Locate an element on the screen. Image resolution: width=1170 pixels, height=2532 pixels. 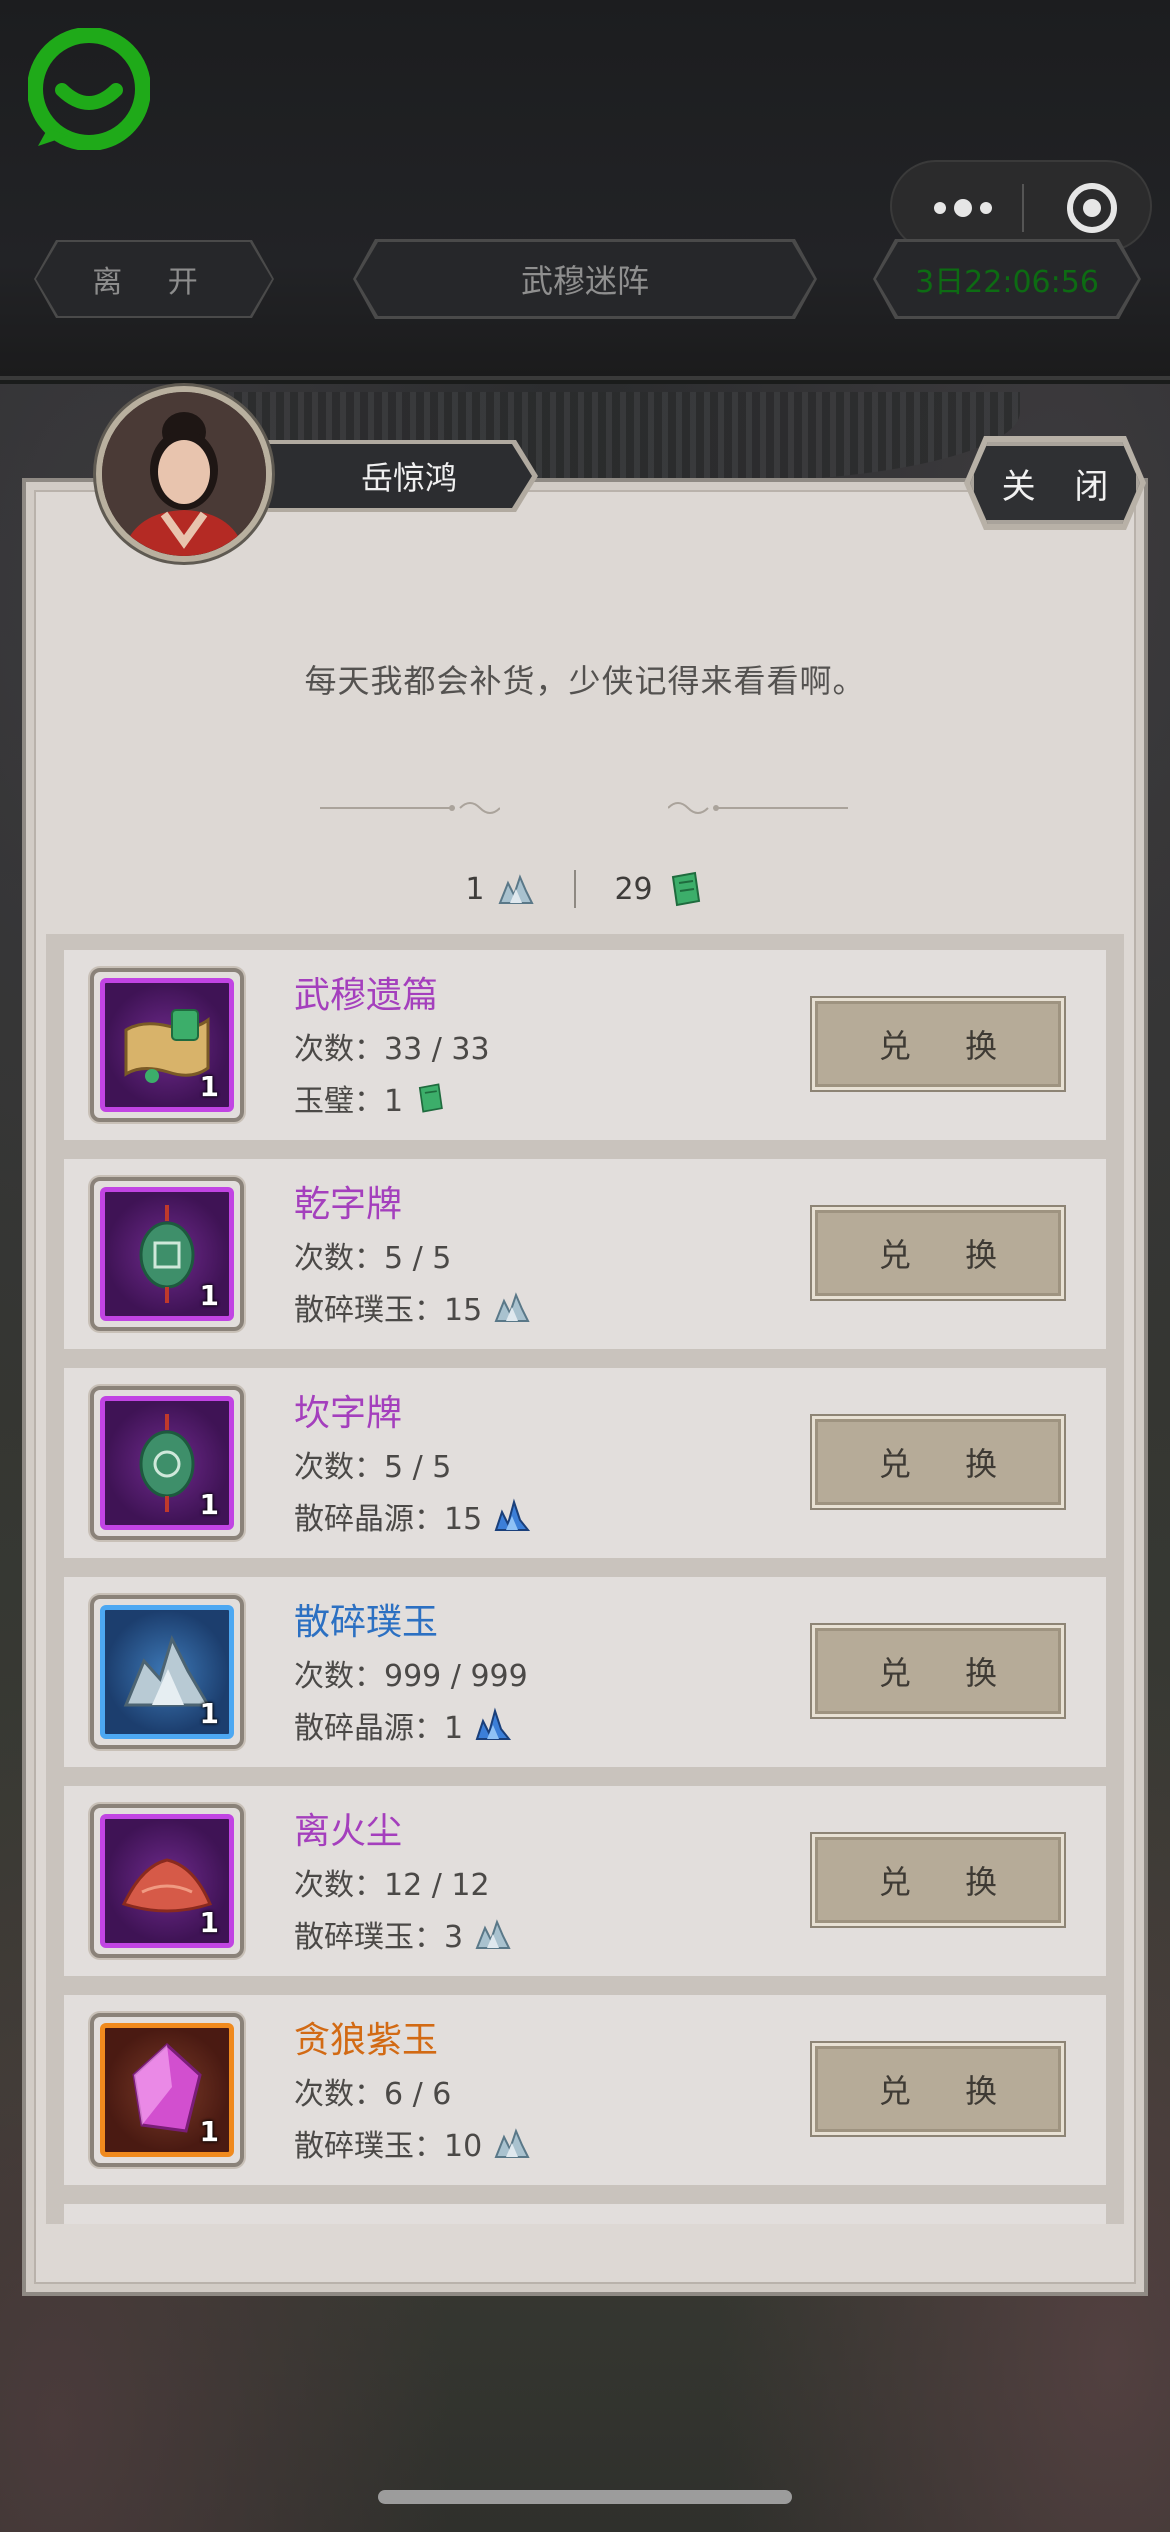
currency-divider is located at coordinates (575, 889).